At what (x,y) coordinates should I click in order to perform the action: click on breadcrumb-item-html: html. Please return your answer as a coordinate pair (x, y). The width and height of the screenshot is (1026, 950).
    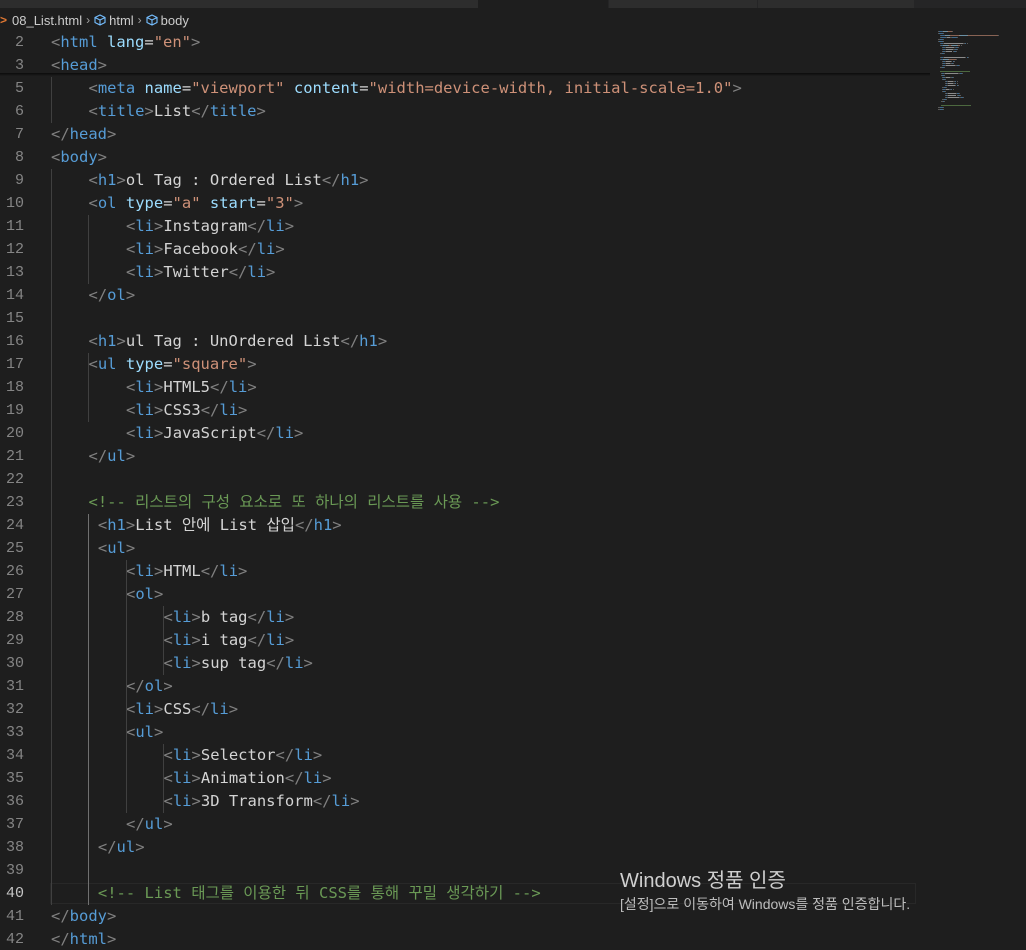
    Looking at the image, I should click on (114, 20).